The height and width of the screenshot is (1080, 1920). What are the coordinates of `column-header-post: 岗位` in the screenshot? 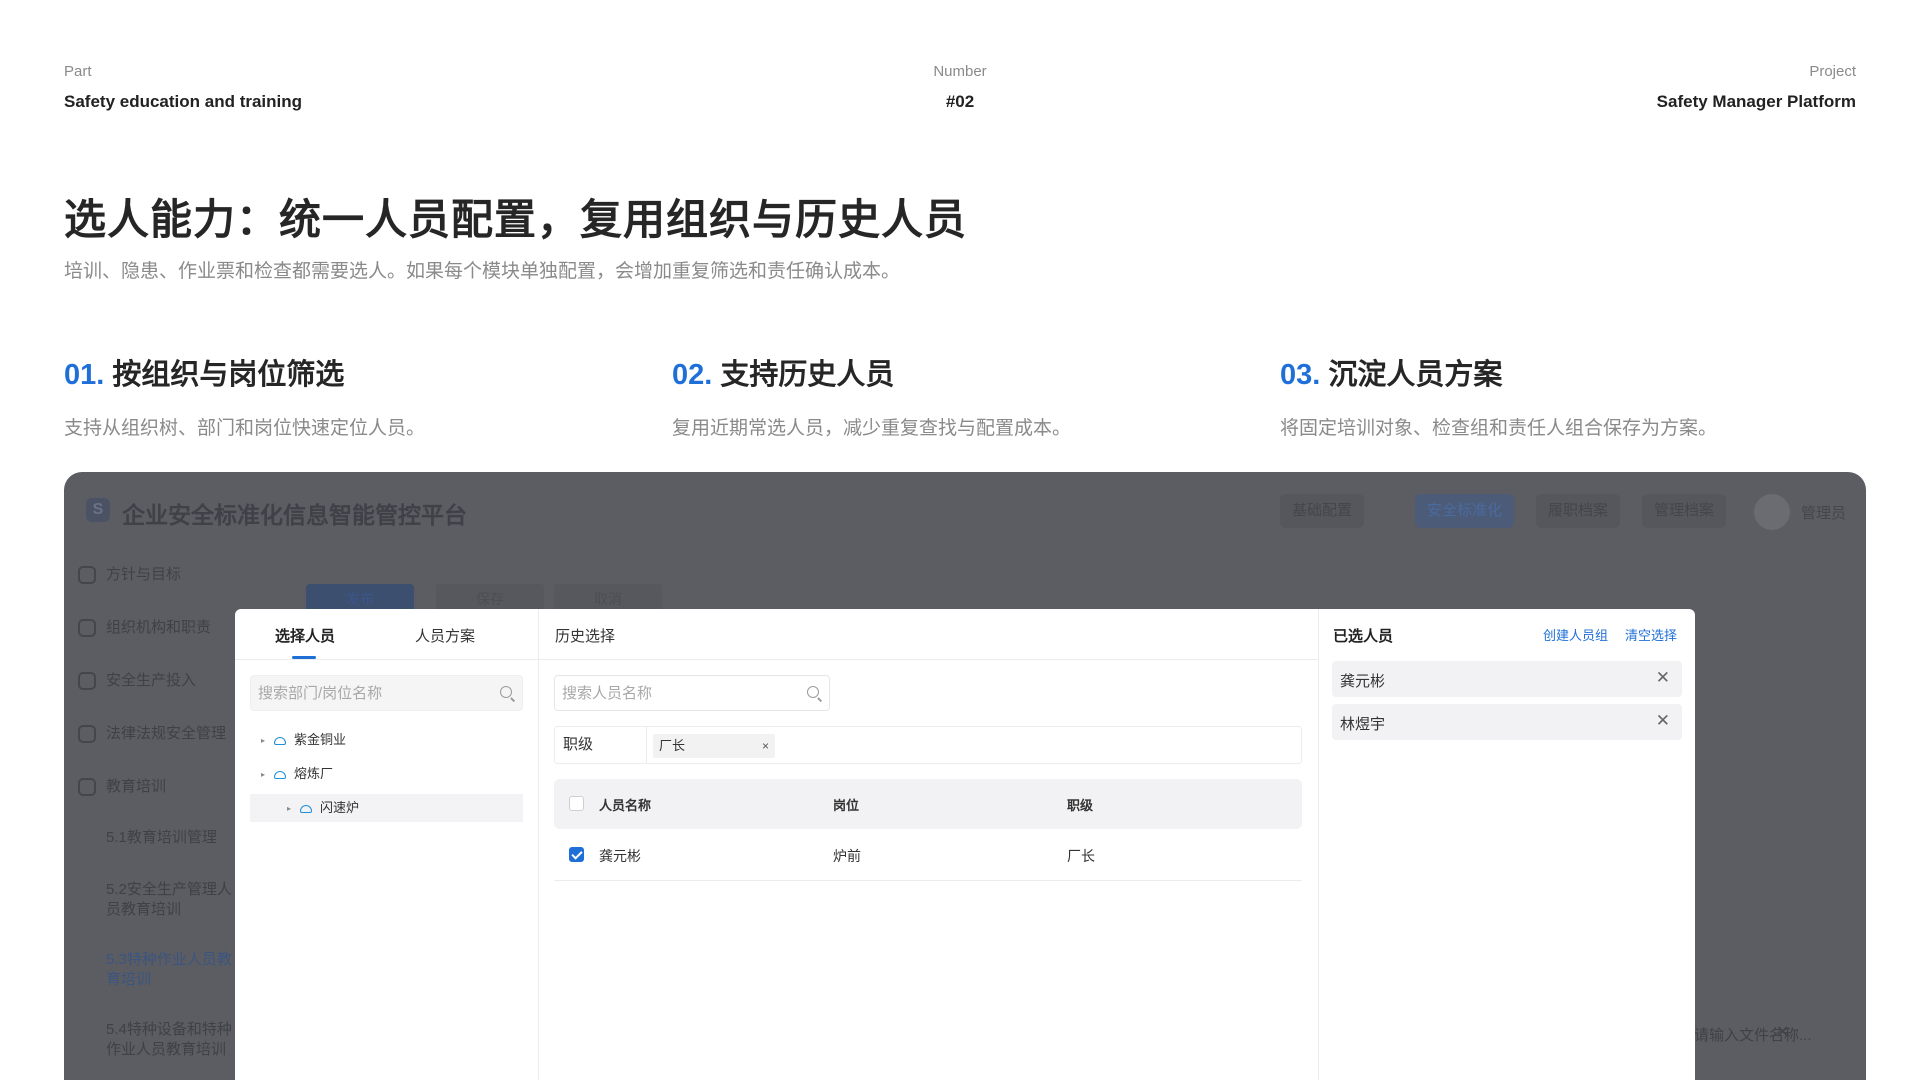 It's located at (846, 804).